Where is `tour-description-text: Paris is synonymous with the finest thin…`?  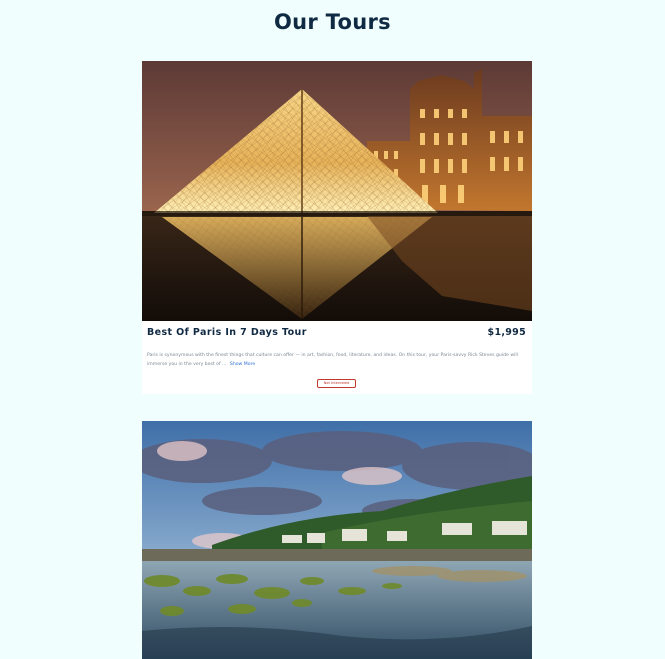 tour-description-text: Paris is synonymous with the finest thin… is located at coordinates (332, 360).